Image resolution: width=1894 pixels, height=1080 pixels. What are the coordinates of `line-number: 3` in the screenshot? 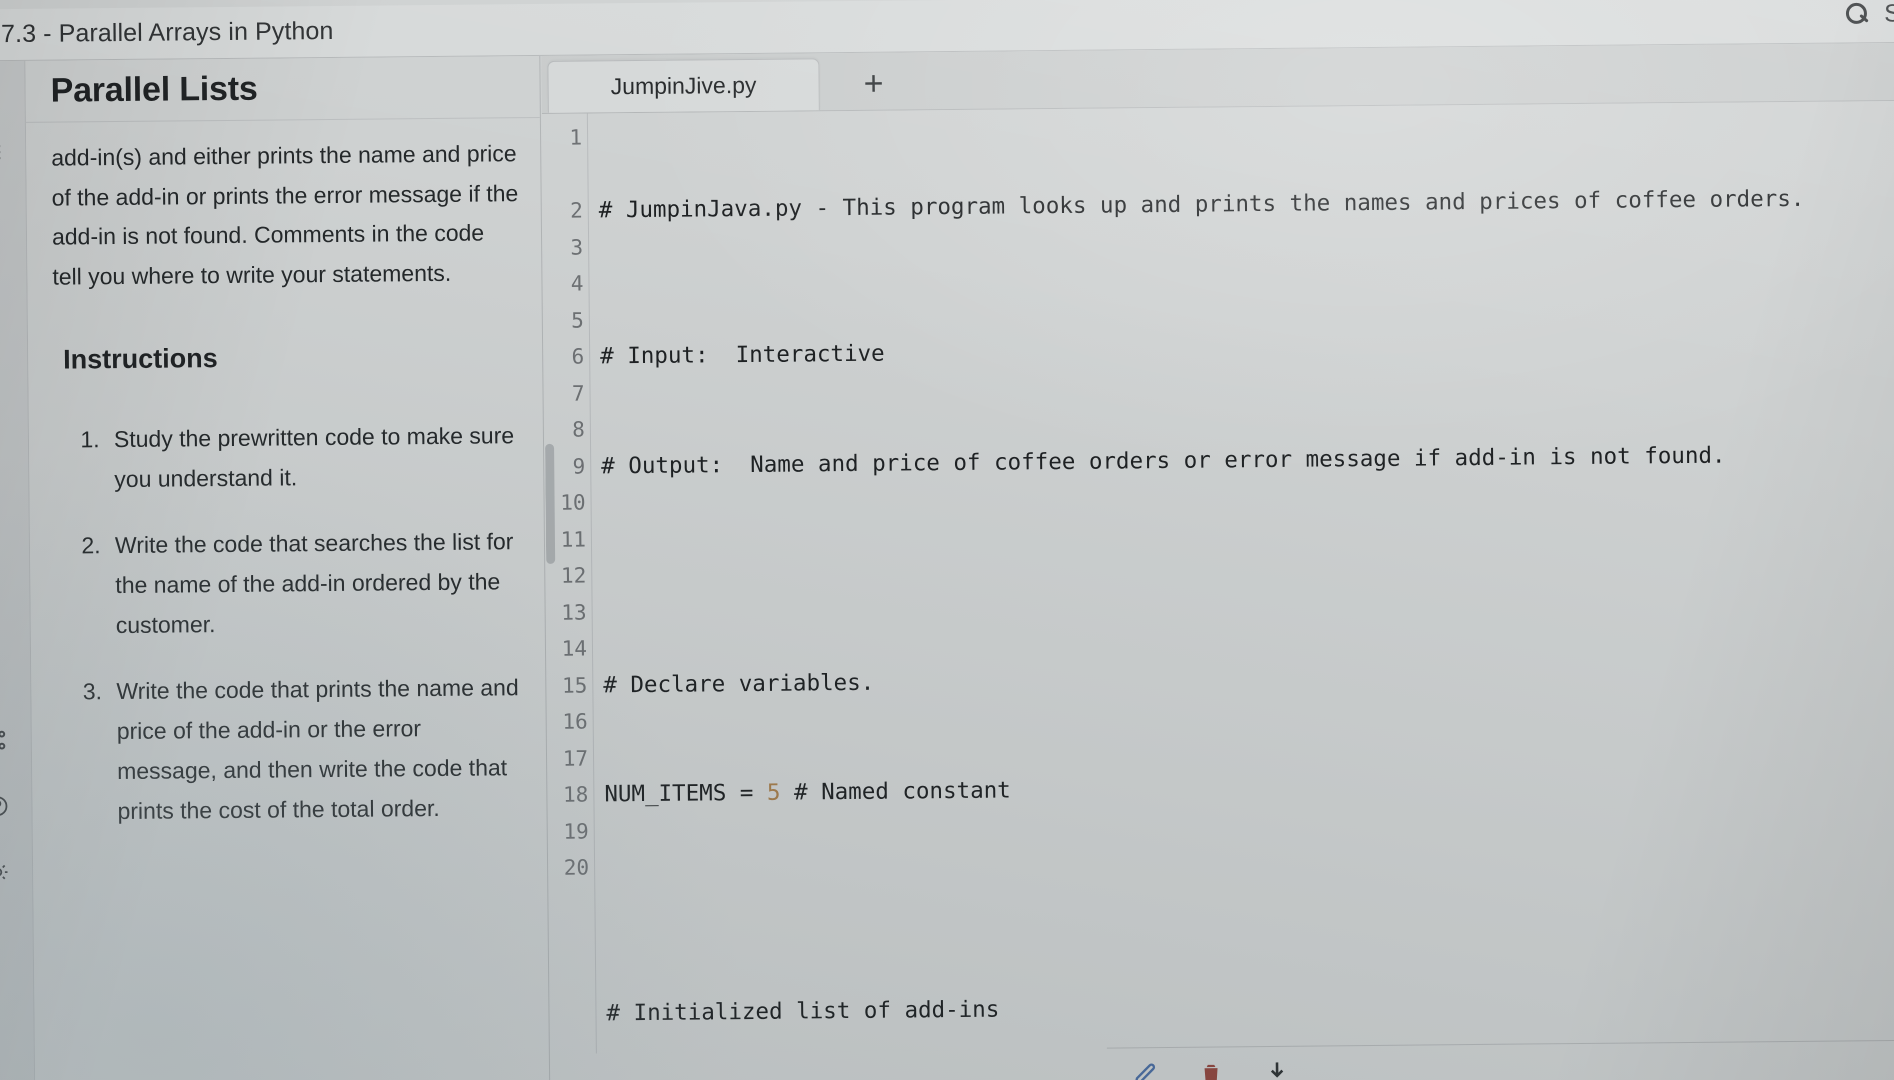 It's located at (577, 247).